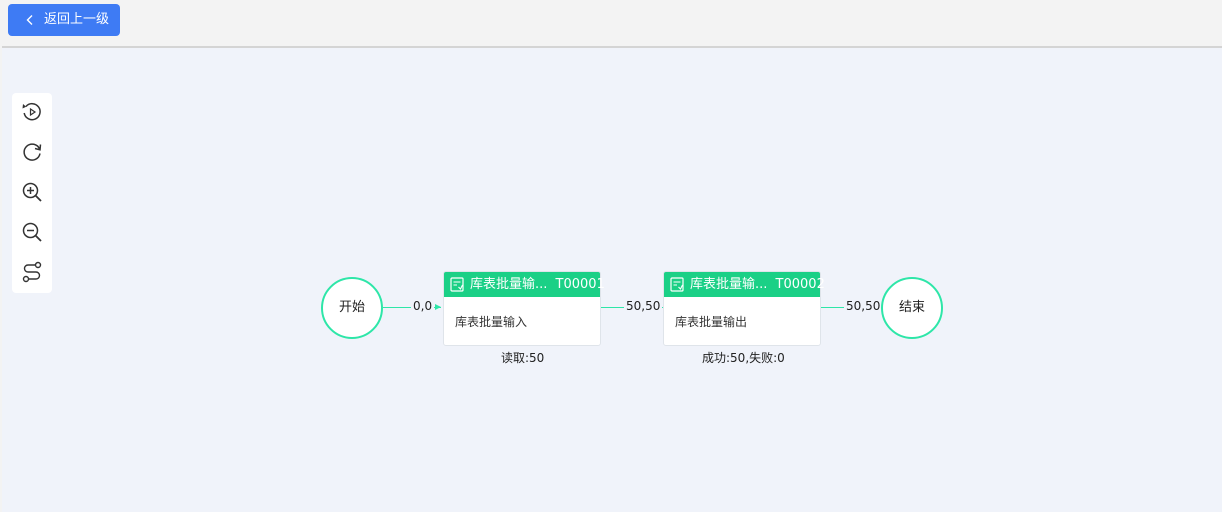 The height and width of the screenshot is (512, 1222). I want to click on canvas-toolbar, so click(32, 193).